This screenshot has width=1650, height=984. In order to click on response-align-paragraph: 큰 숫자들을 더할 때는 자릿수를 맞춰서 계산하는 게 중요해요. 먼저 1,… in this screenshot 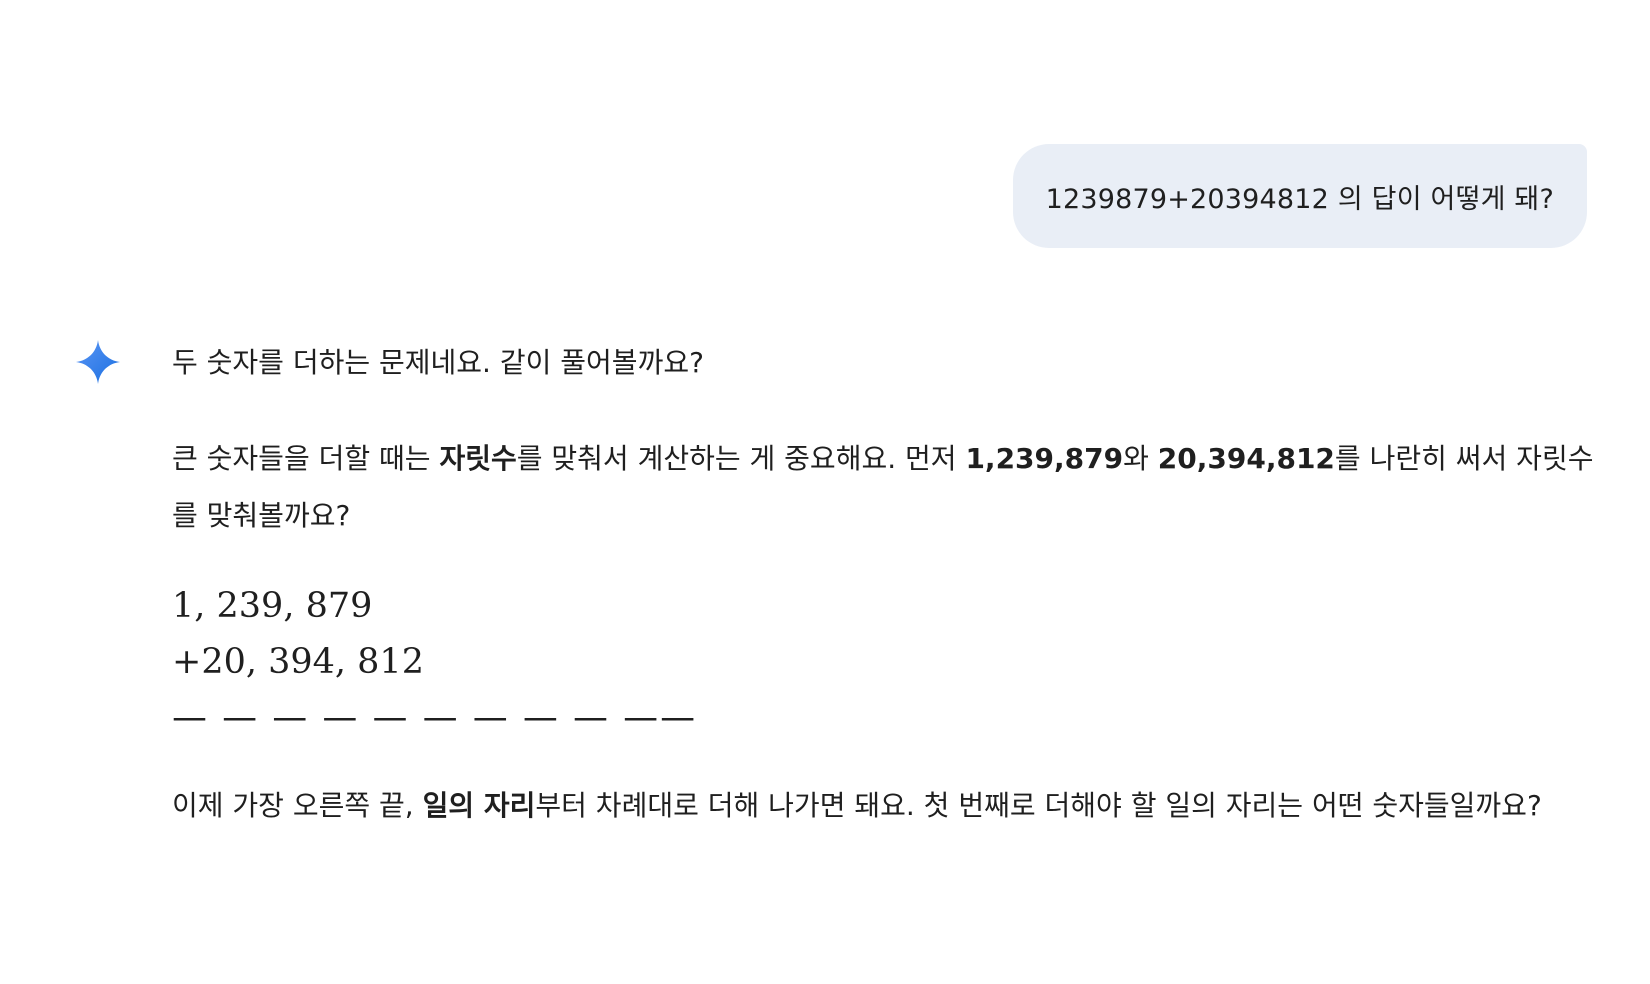, I will do `click(884, 487)`.